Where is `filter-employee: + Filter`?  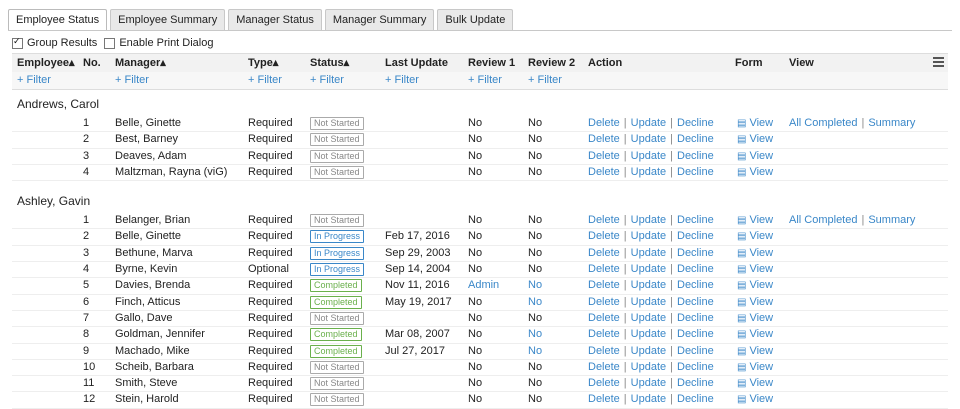 filter-employee: + Filter is located at coordinates (34, 80).